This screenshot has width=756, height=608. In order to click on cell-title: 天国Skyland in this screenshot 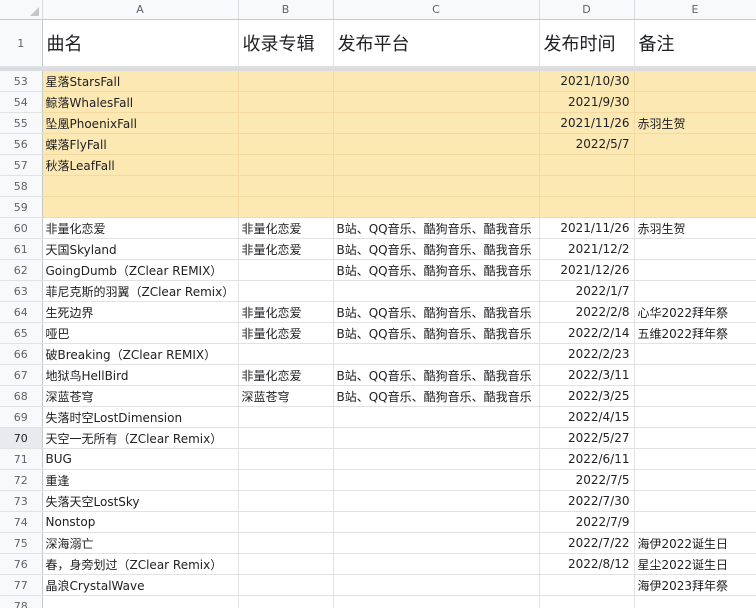, I will do `click(140, 249)`.